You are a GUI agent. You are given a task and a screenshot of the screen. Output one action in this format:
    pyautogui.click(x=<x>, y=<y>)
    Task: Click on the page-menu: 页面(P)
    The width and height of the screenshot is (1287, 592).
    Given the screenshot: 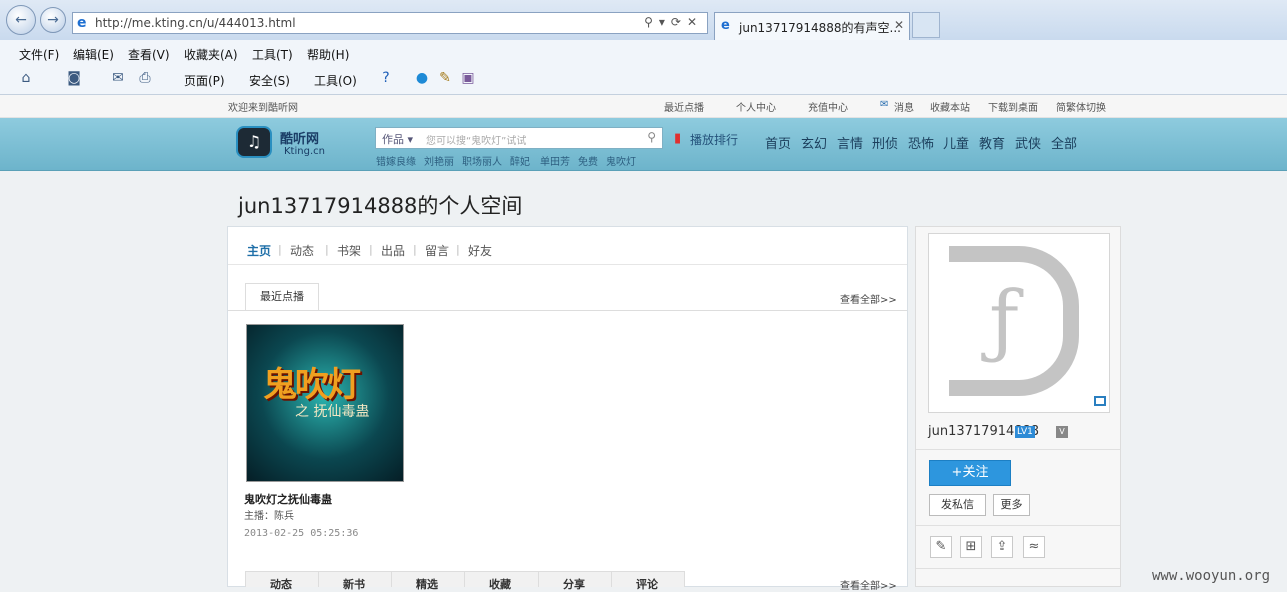 What is the action you would take?
    pyautogui.click(x=204, y=80)
    